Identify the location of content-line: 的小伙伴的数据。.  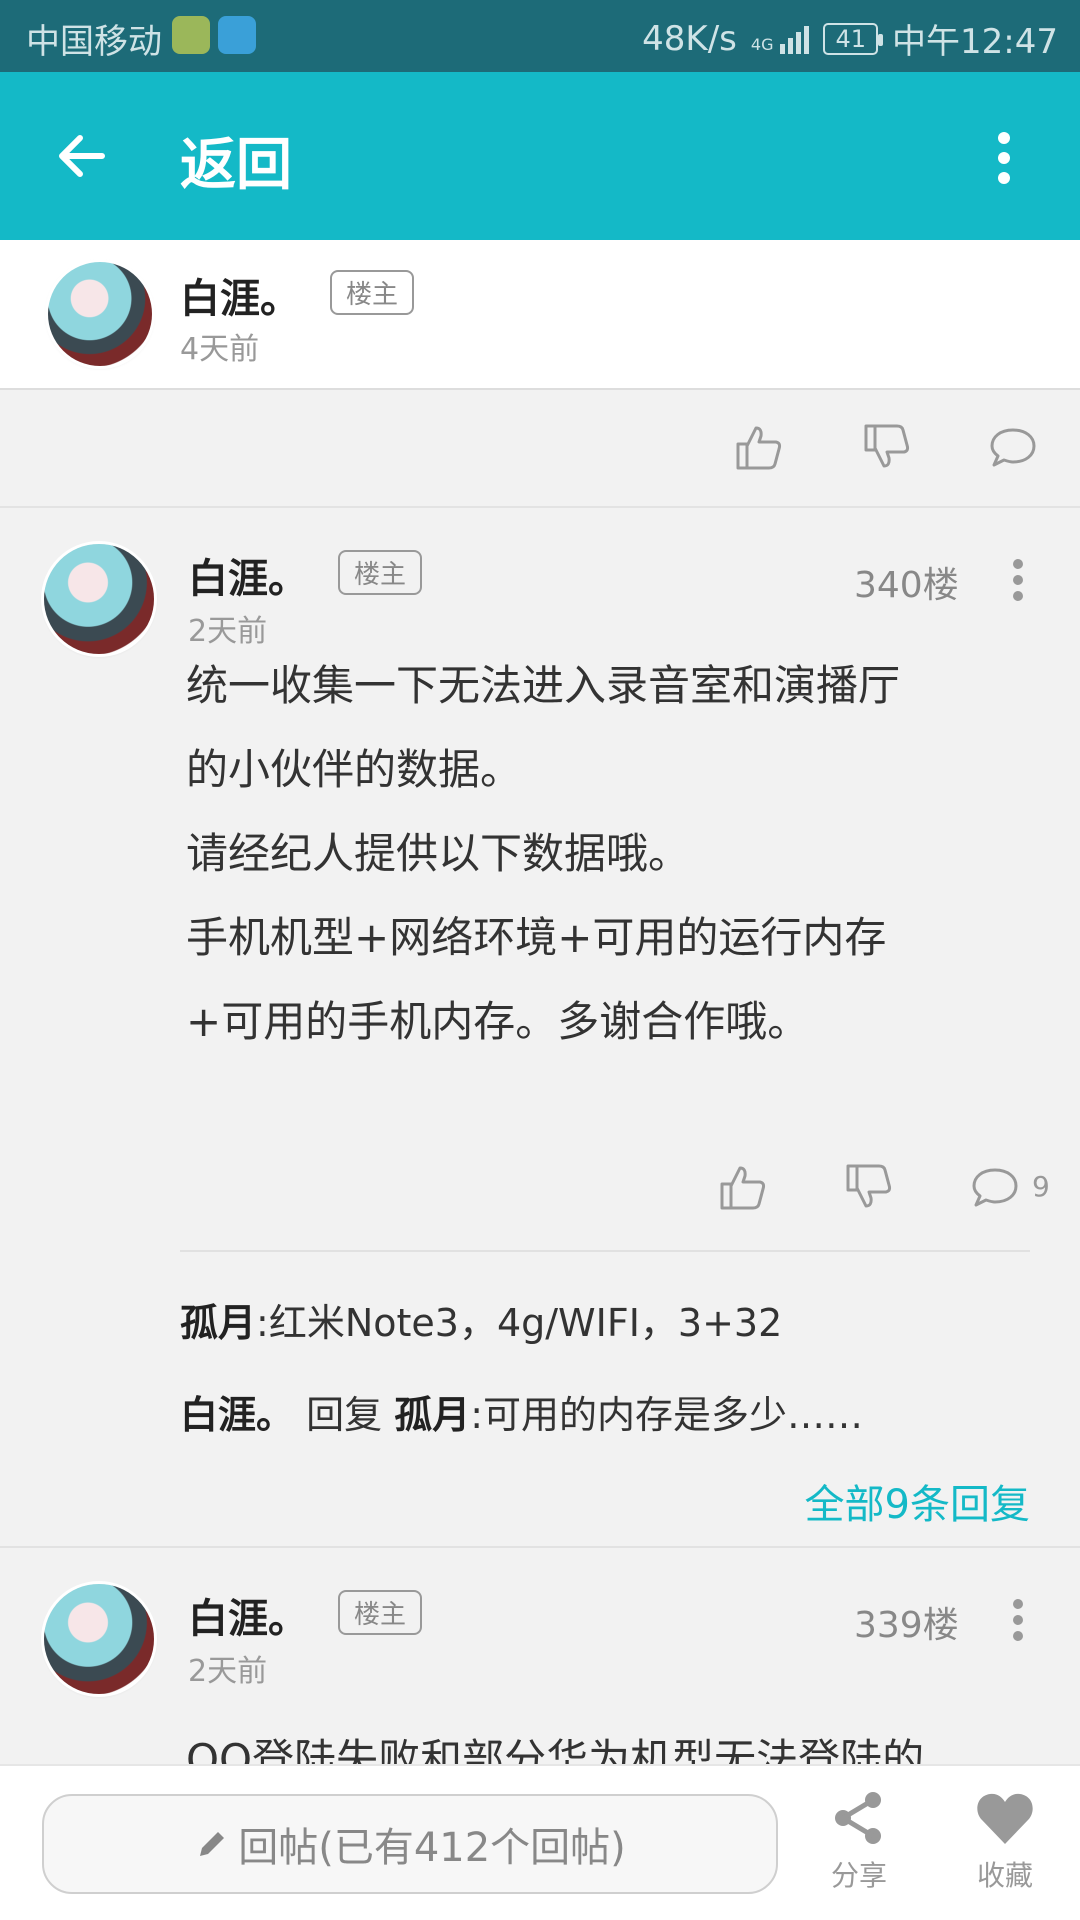
(354, 769).